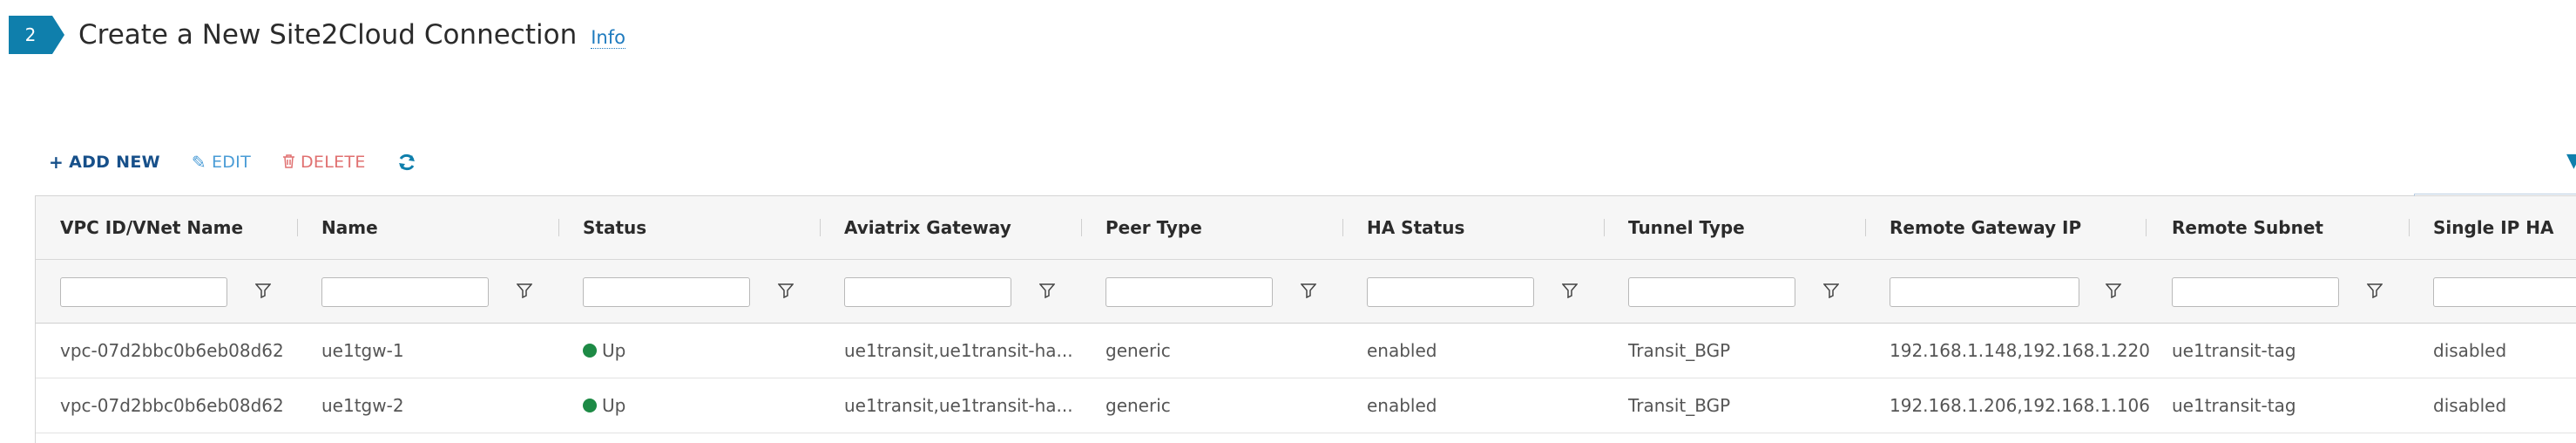  Describe the element at coordinates (198, 162) in the screenshot. I see `pencil-icon: ✎` at that location.